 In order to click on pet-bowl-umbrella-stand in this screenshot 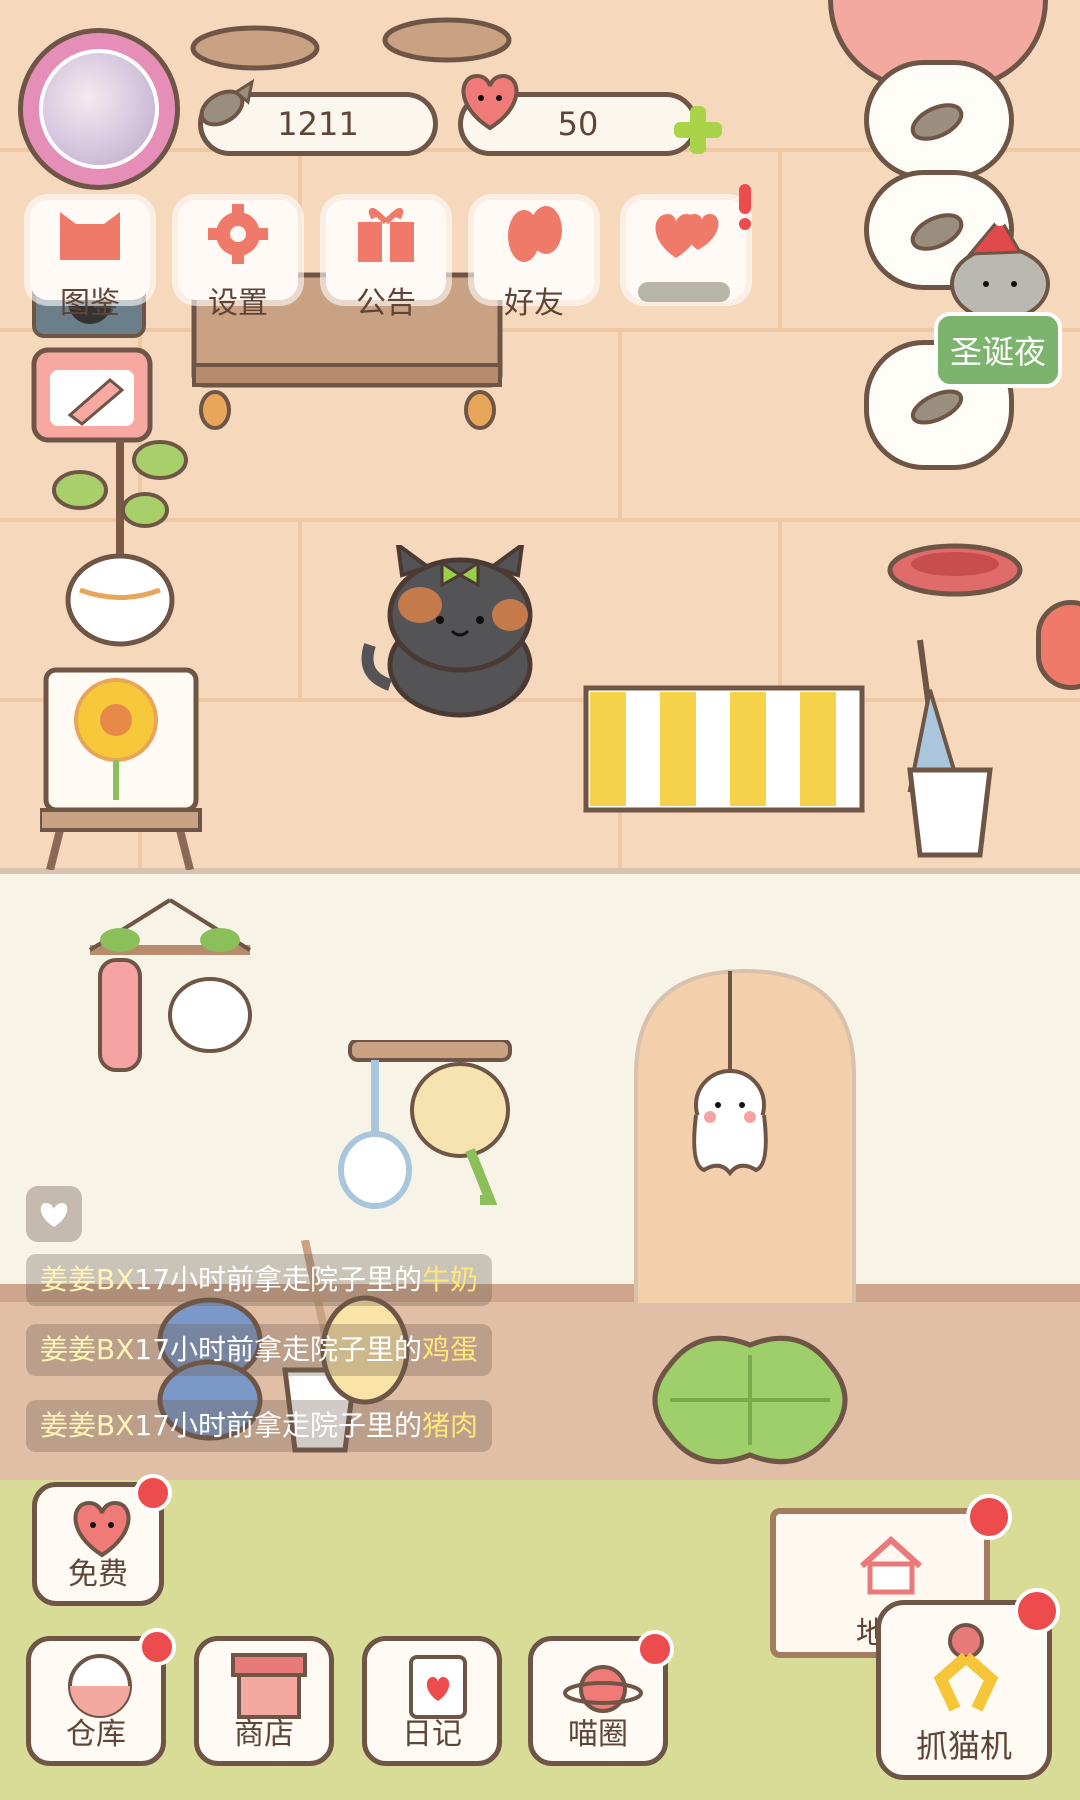, I will do `click(955, 700)`.